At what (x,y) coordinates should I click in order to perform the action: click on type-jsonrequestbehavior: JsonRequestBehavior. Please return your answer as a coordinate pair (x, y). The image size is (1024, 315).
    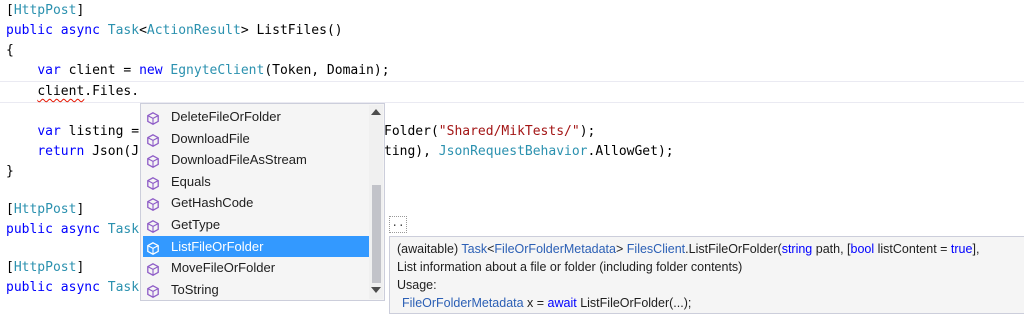
    Looking at the image, I should click on (513, 151).